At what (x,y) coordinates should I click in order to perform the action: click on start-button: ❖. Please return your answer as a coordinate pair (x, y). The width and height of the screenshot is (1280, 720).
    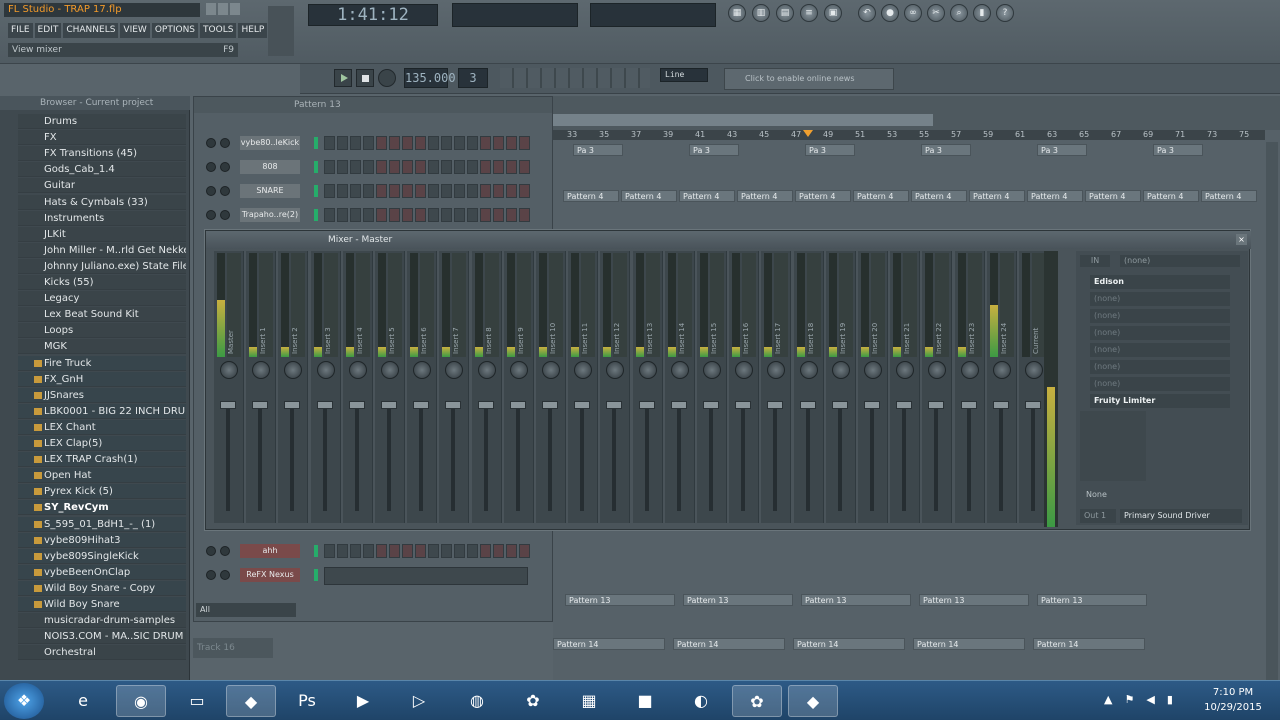
    Looking at the image, I should click on (24, 701).